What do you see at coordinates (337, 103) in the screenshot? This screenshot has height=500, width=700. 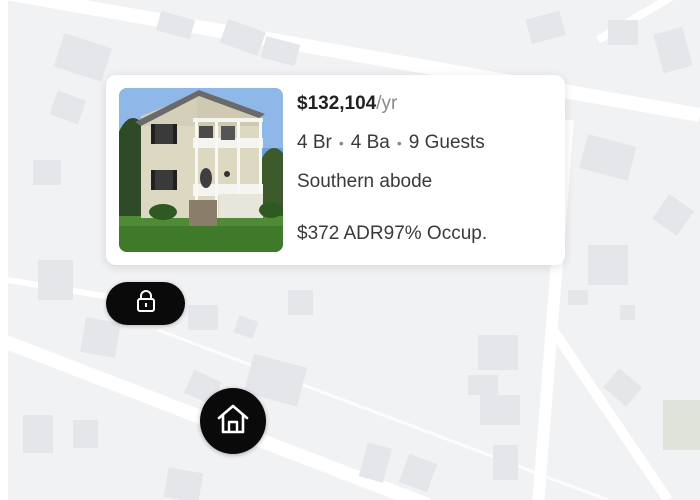 I see `price-amount: $132,104` at bounding box center [337, 103].